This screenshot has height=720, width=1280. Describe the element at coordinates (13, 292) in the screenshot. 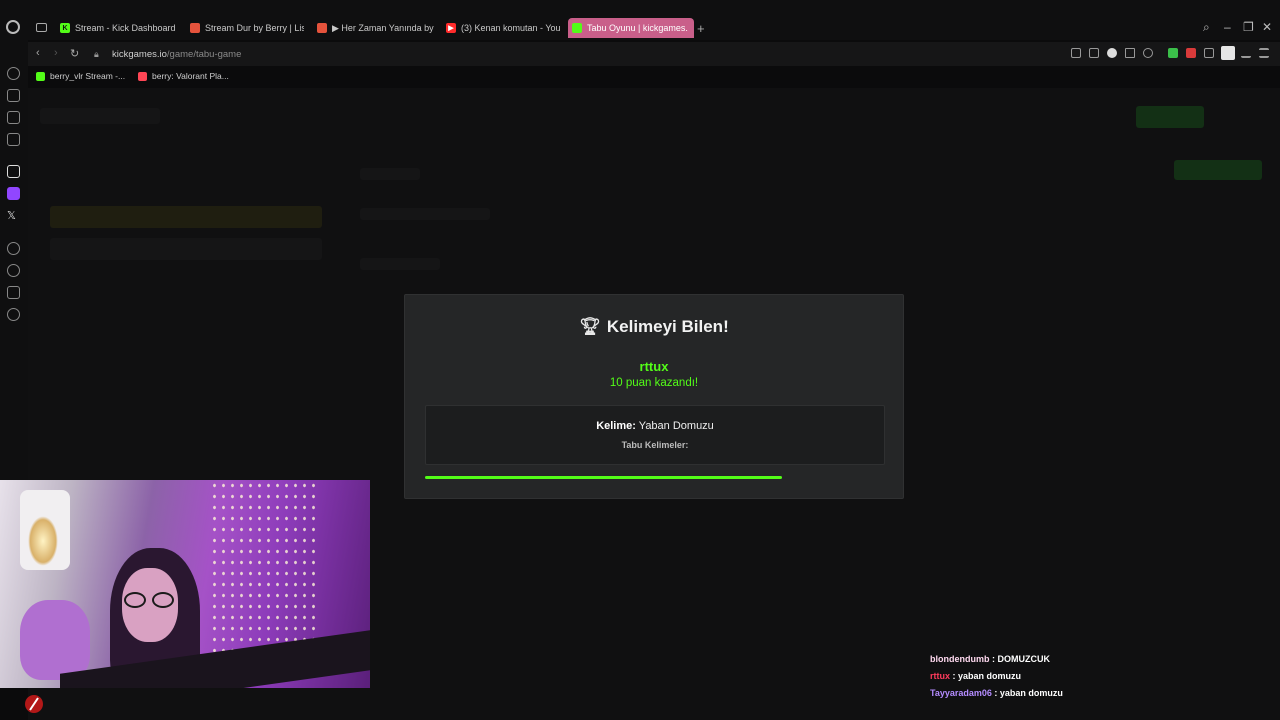

I see `extensions-sidebar-icon` at that location.